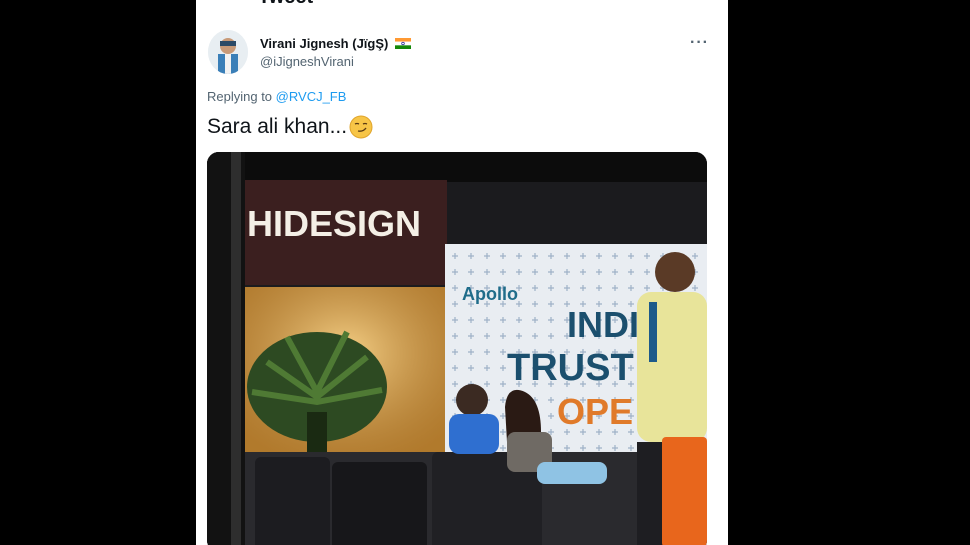  Describe the element at coordinates (403, 43) in the screenshot. I see `india-flag-icon` at that location.